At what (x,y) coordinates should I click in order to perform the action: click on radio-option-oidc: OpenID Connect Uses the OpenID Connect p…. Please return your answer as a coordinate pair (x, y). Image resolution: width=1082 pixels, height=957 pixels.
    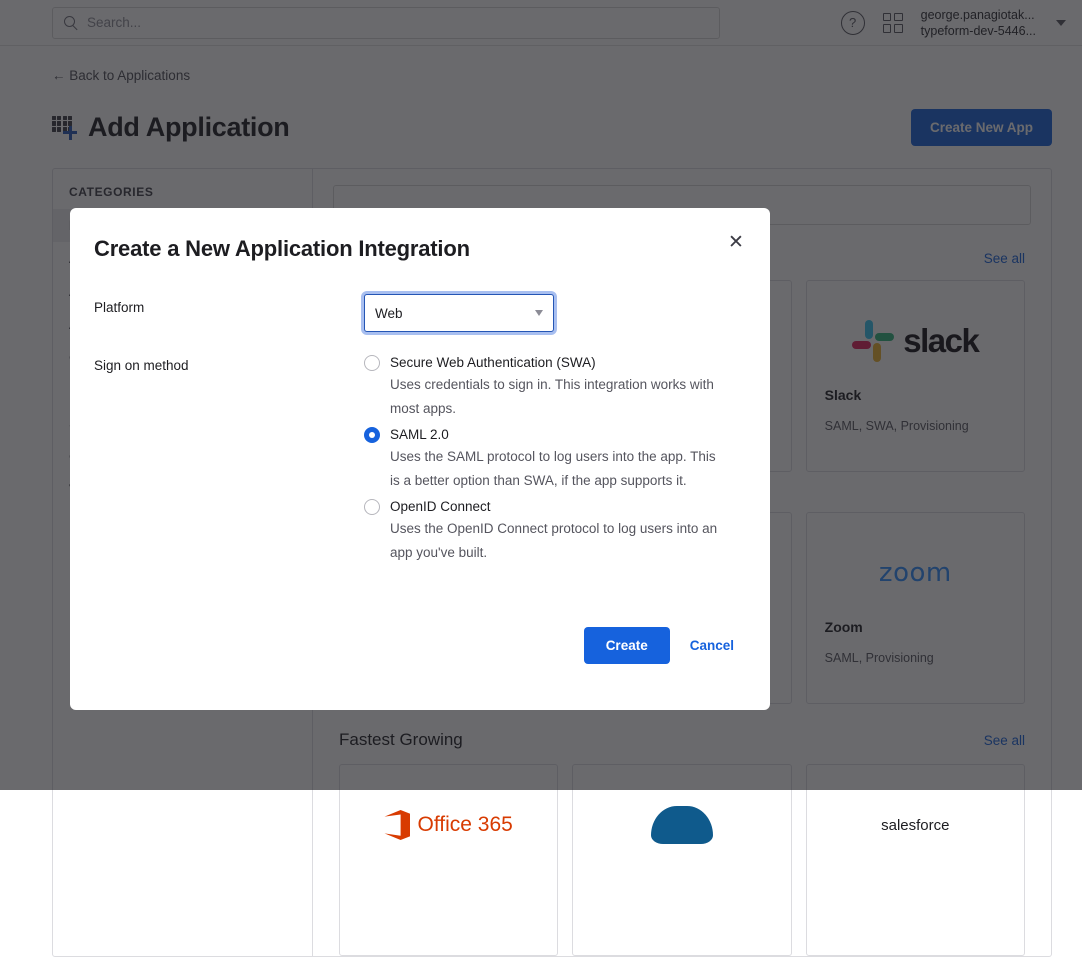
    Looking at the image, I should click on (550, 530).